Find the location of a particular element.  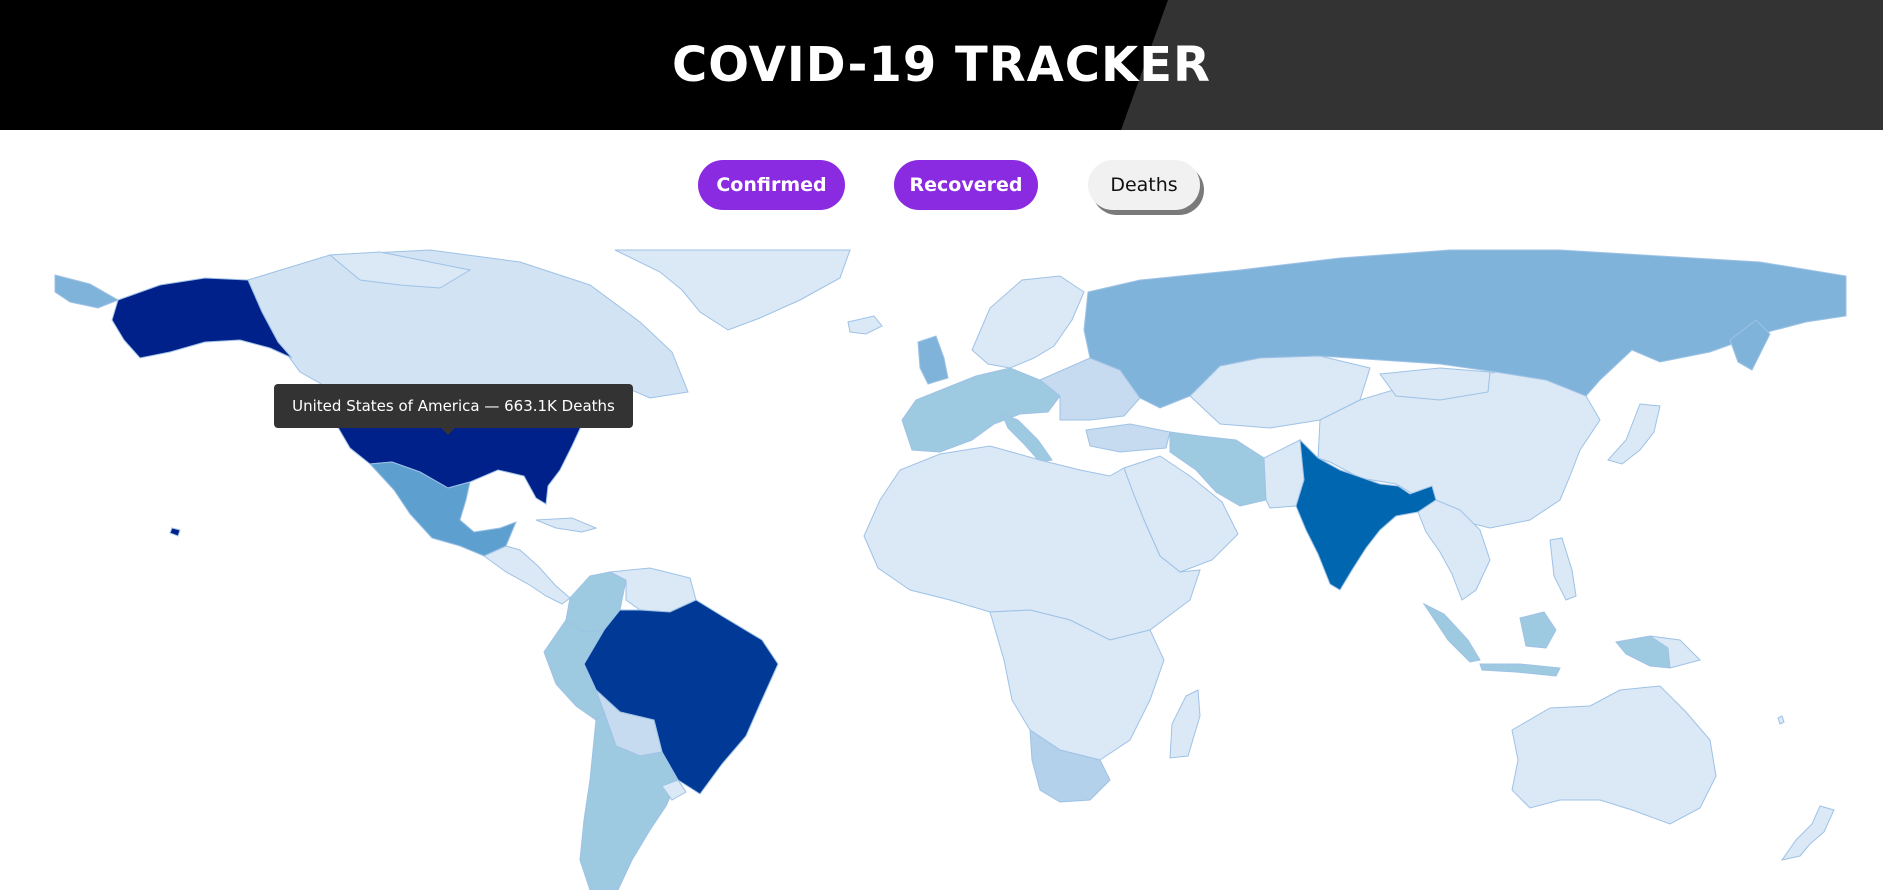

page-title: COVID-19 TRACKER is located at coordinates (941, 65).